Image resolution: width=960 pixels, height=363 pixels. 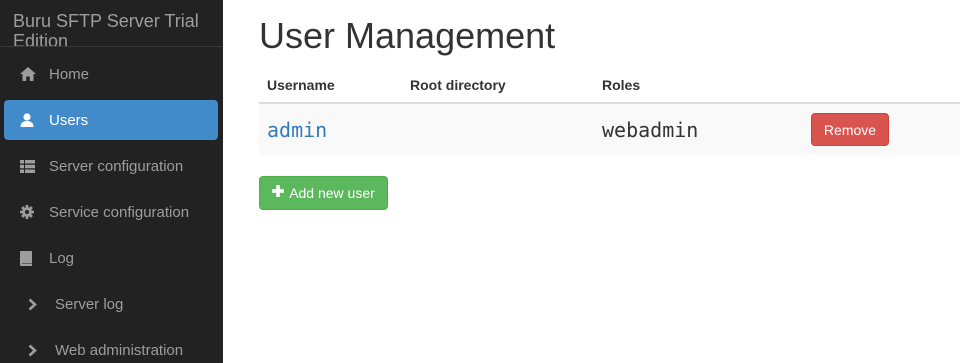 What do you see at coordinates (111, 46) in the screenshot?
I see `sidebar-divider` at bounding box center [111, 46].